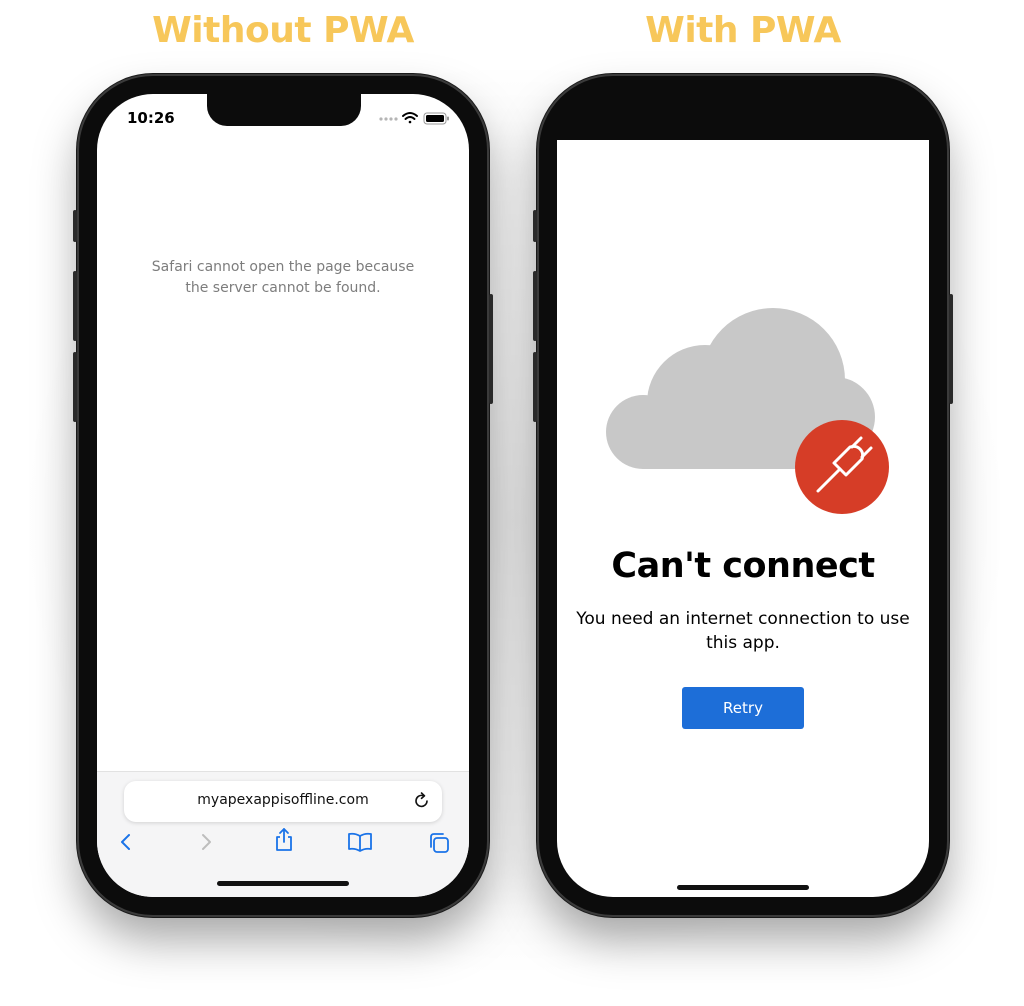 The image size is (1024, 1006). What do you see at coordinates (388, 119) in the screenshot?
I see `signal-dots-icon` at bounding box center [388, 119].